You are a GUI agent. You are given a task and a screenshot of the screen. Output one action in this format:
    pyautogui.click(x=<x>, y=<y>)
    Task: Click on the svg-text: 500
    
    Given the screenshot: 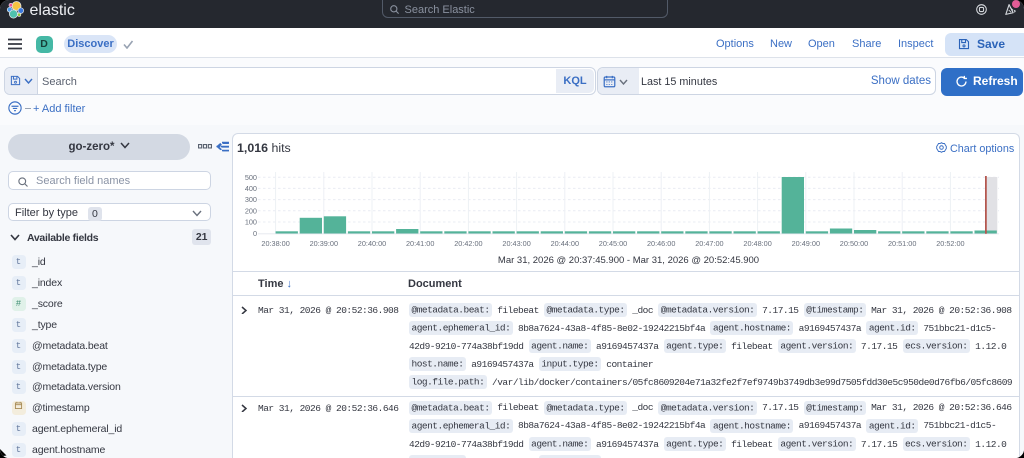 What is the action you would take?
    pyautogui.click(x=251, y=177)
    